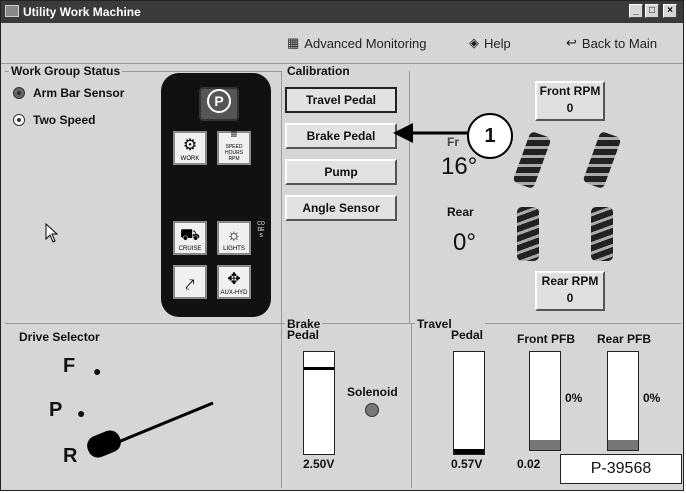  I want to click on speed-hours-rpm-key: ≡ SPEED HOURS RPM, so click(234, 146).